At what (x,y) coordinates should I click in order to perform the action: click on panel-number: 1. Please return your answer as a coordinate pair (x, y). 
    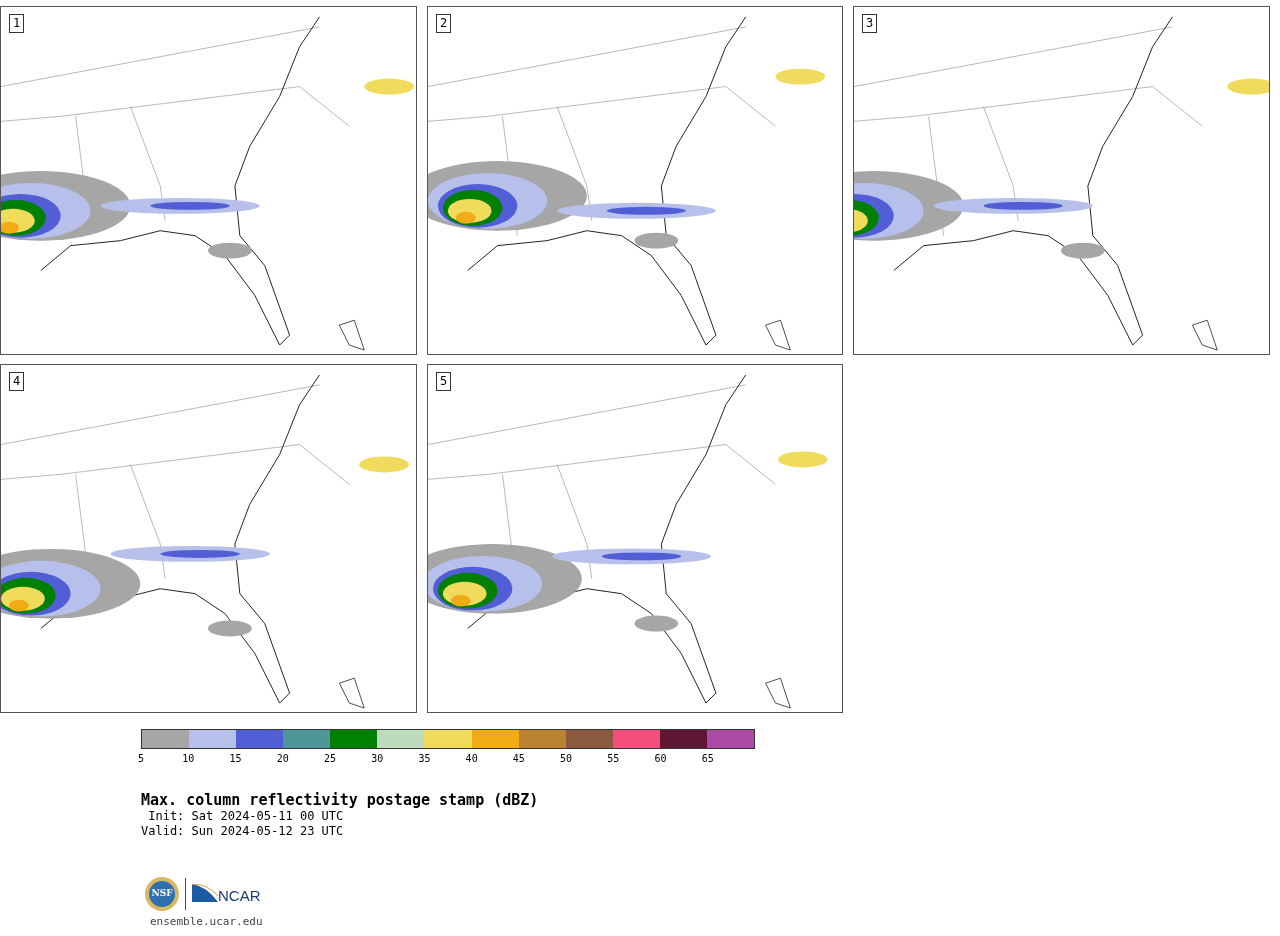
    Looking at the image, I should click on (17, 23).